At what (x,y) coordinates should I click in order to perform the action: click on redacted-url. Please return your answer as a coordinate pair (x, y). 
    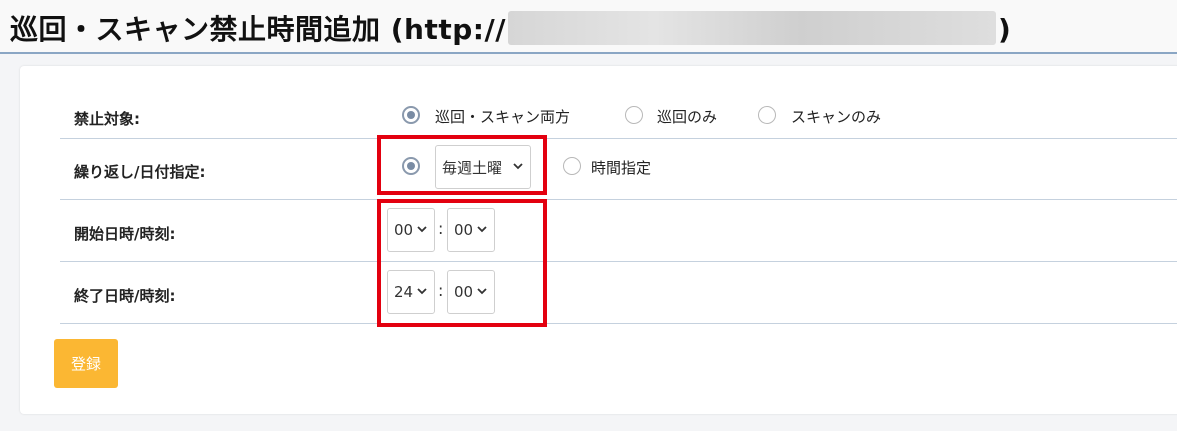
    Looking at the image, I should click on (751, 28).